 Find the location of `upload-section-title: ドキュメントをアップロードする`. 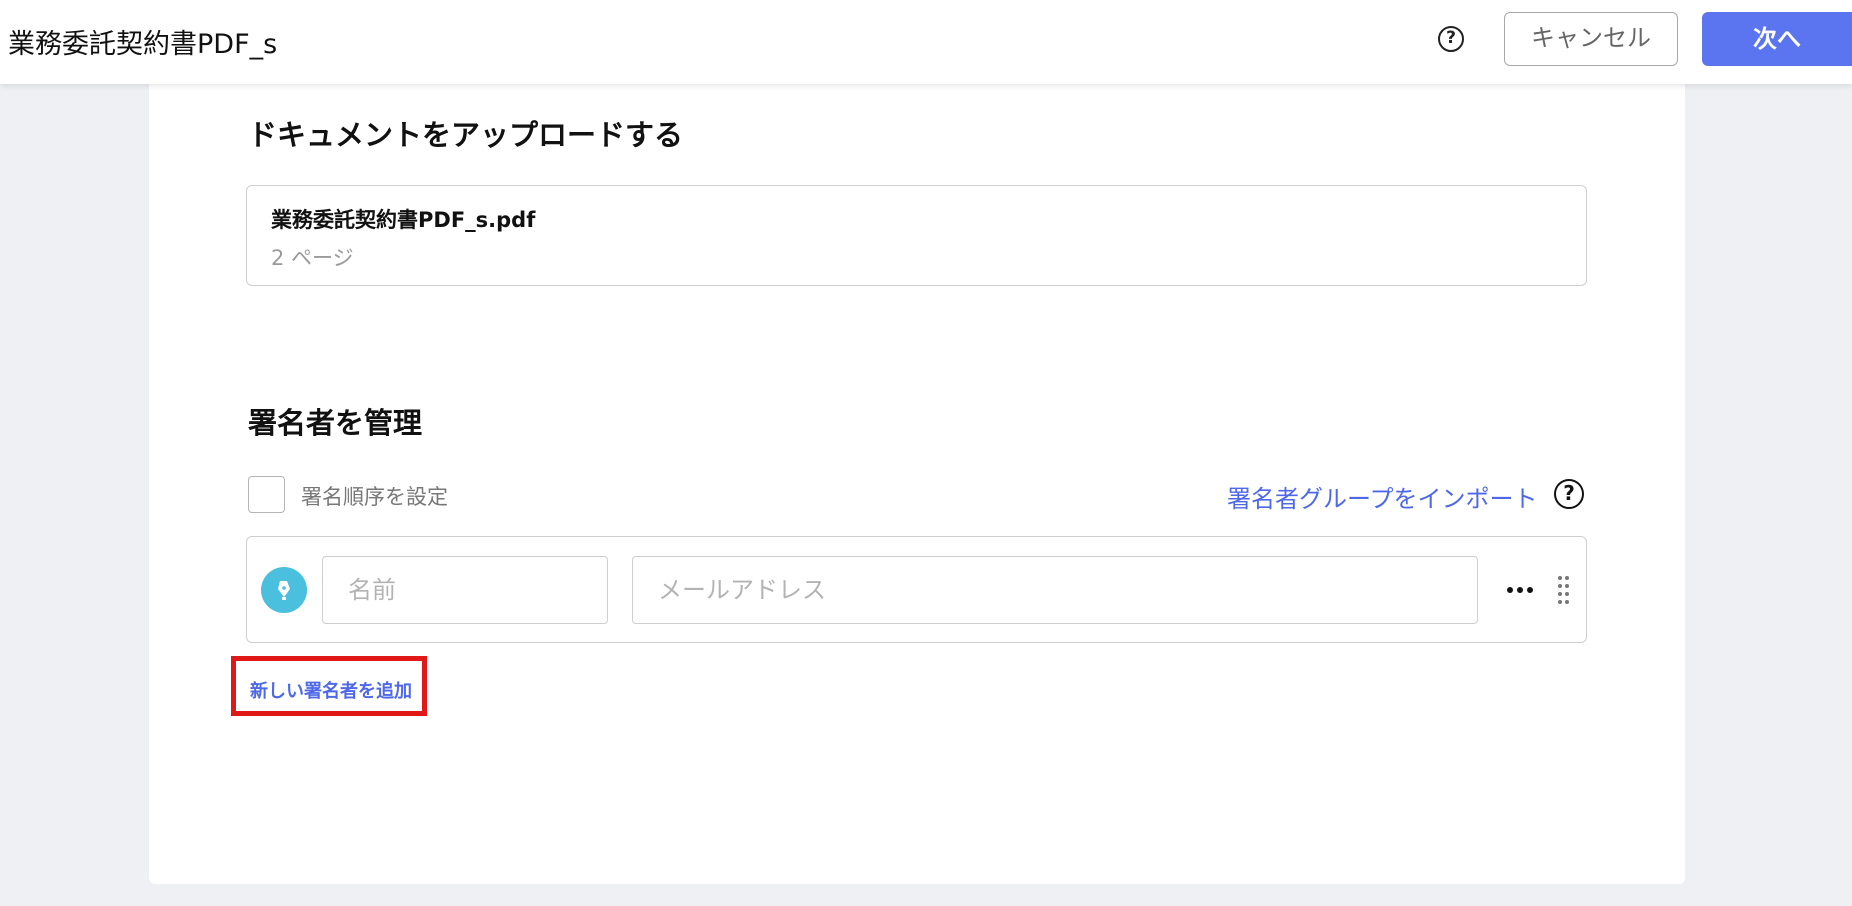

upload-section-title: ドキュメントをアップロードする is located at coordinates (466, 135).